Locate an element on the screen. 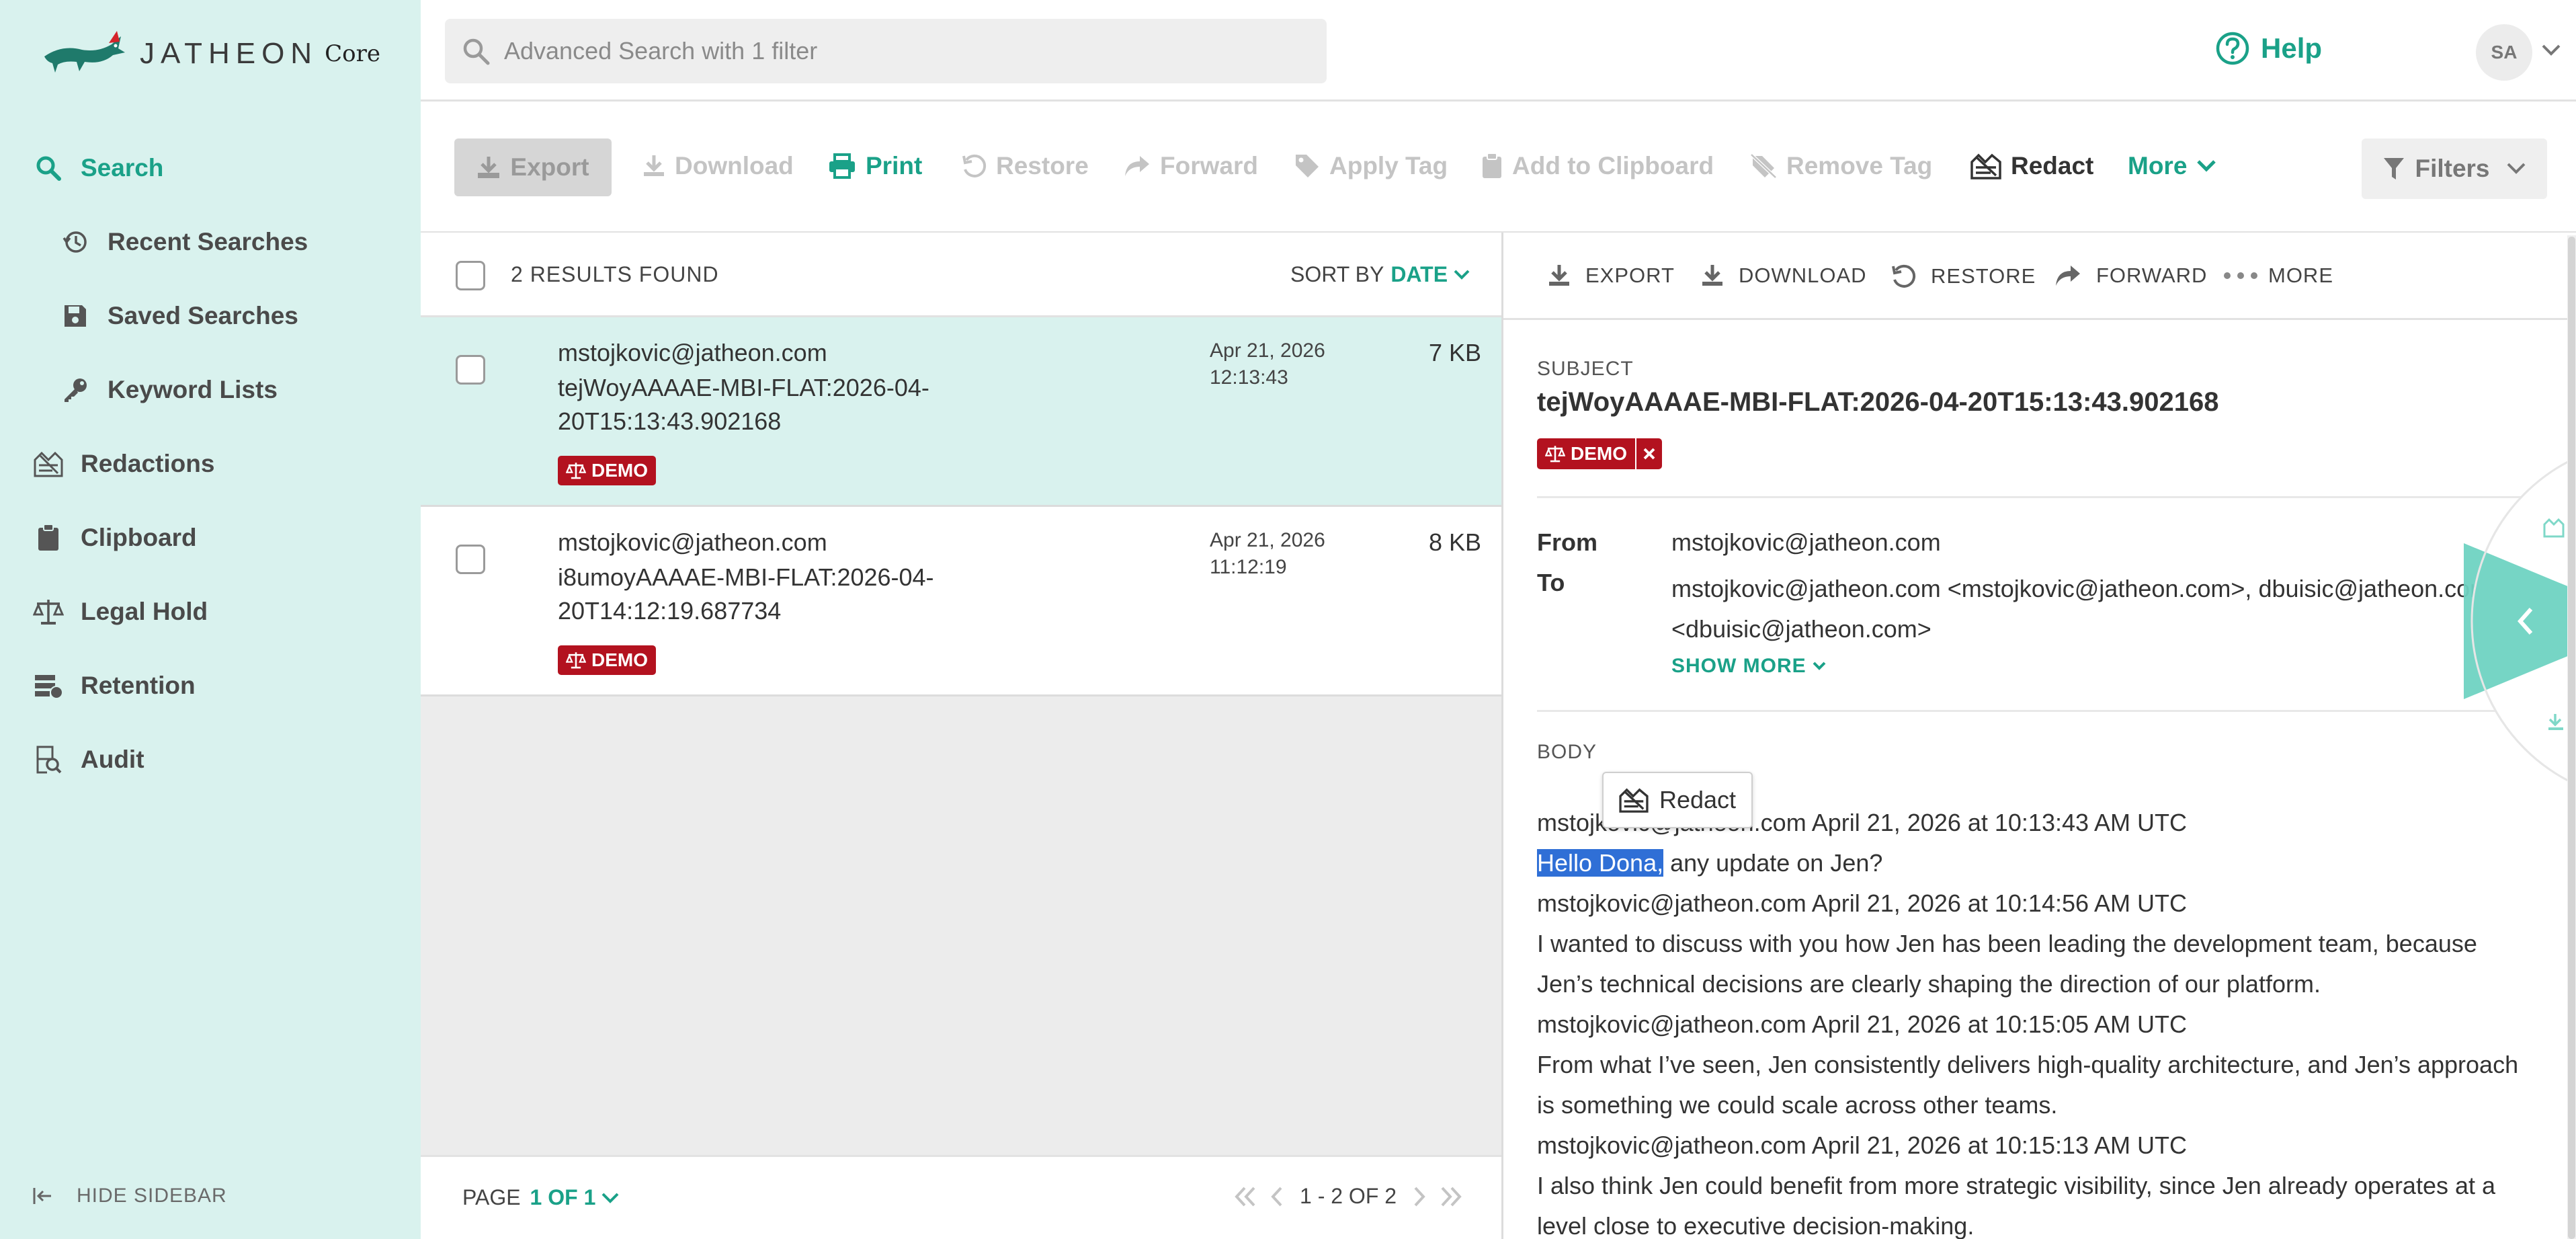 This screenshot has width=2576, height=1239. download-icon is located at coordinates (1559, 276).